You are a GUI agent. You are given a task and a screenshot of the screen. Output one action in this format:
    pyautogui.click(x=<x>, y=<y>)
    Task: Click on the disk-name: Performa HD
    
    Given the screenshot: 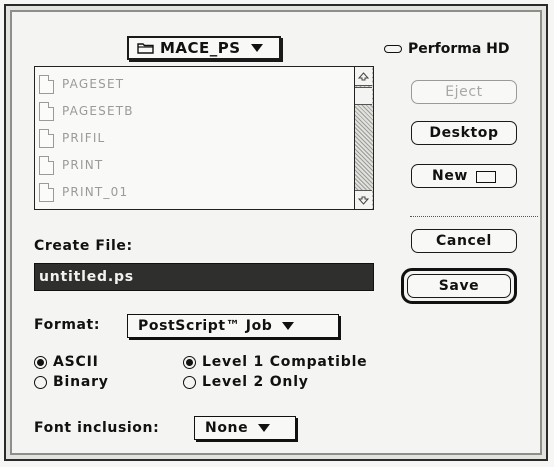 What is the action you would take?
    pyautogui.click(x=447, y=49)
    